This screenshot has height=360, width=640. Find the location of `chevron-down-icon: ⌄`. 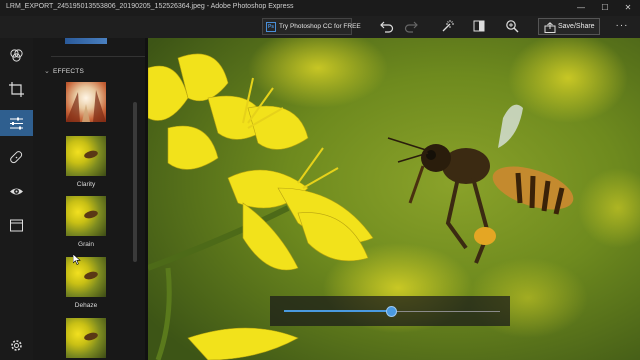

chevron-down-icon: ⌄ is located at coordinates (47, 71).